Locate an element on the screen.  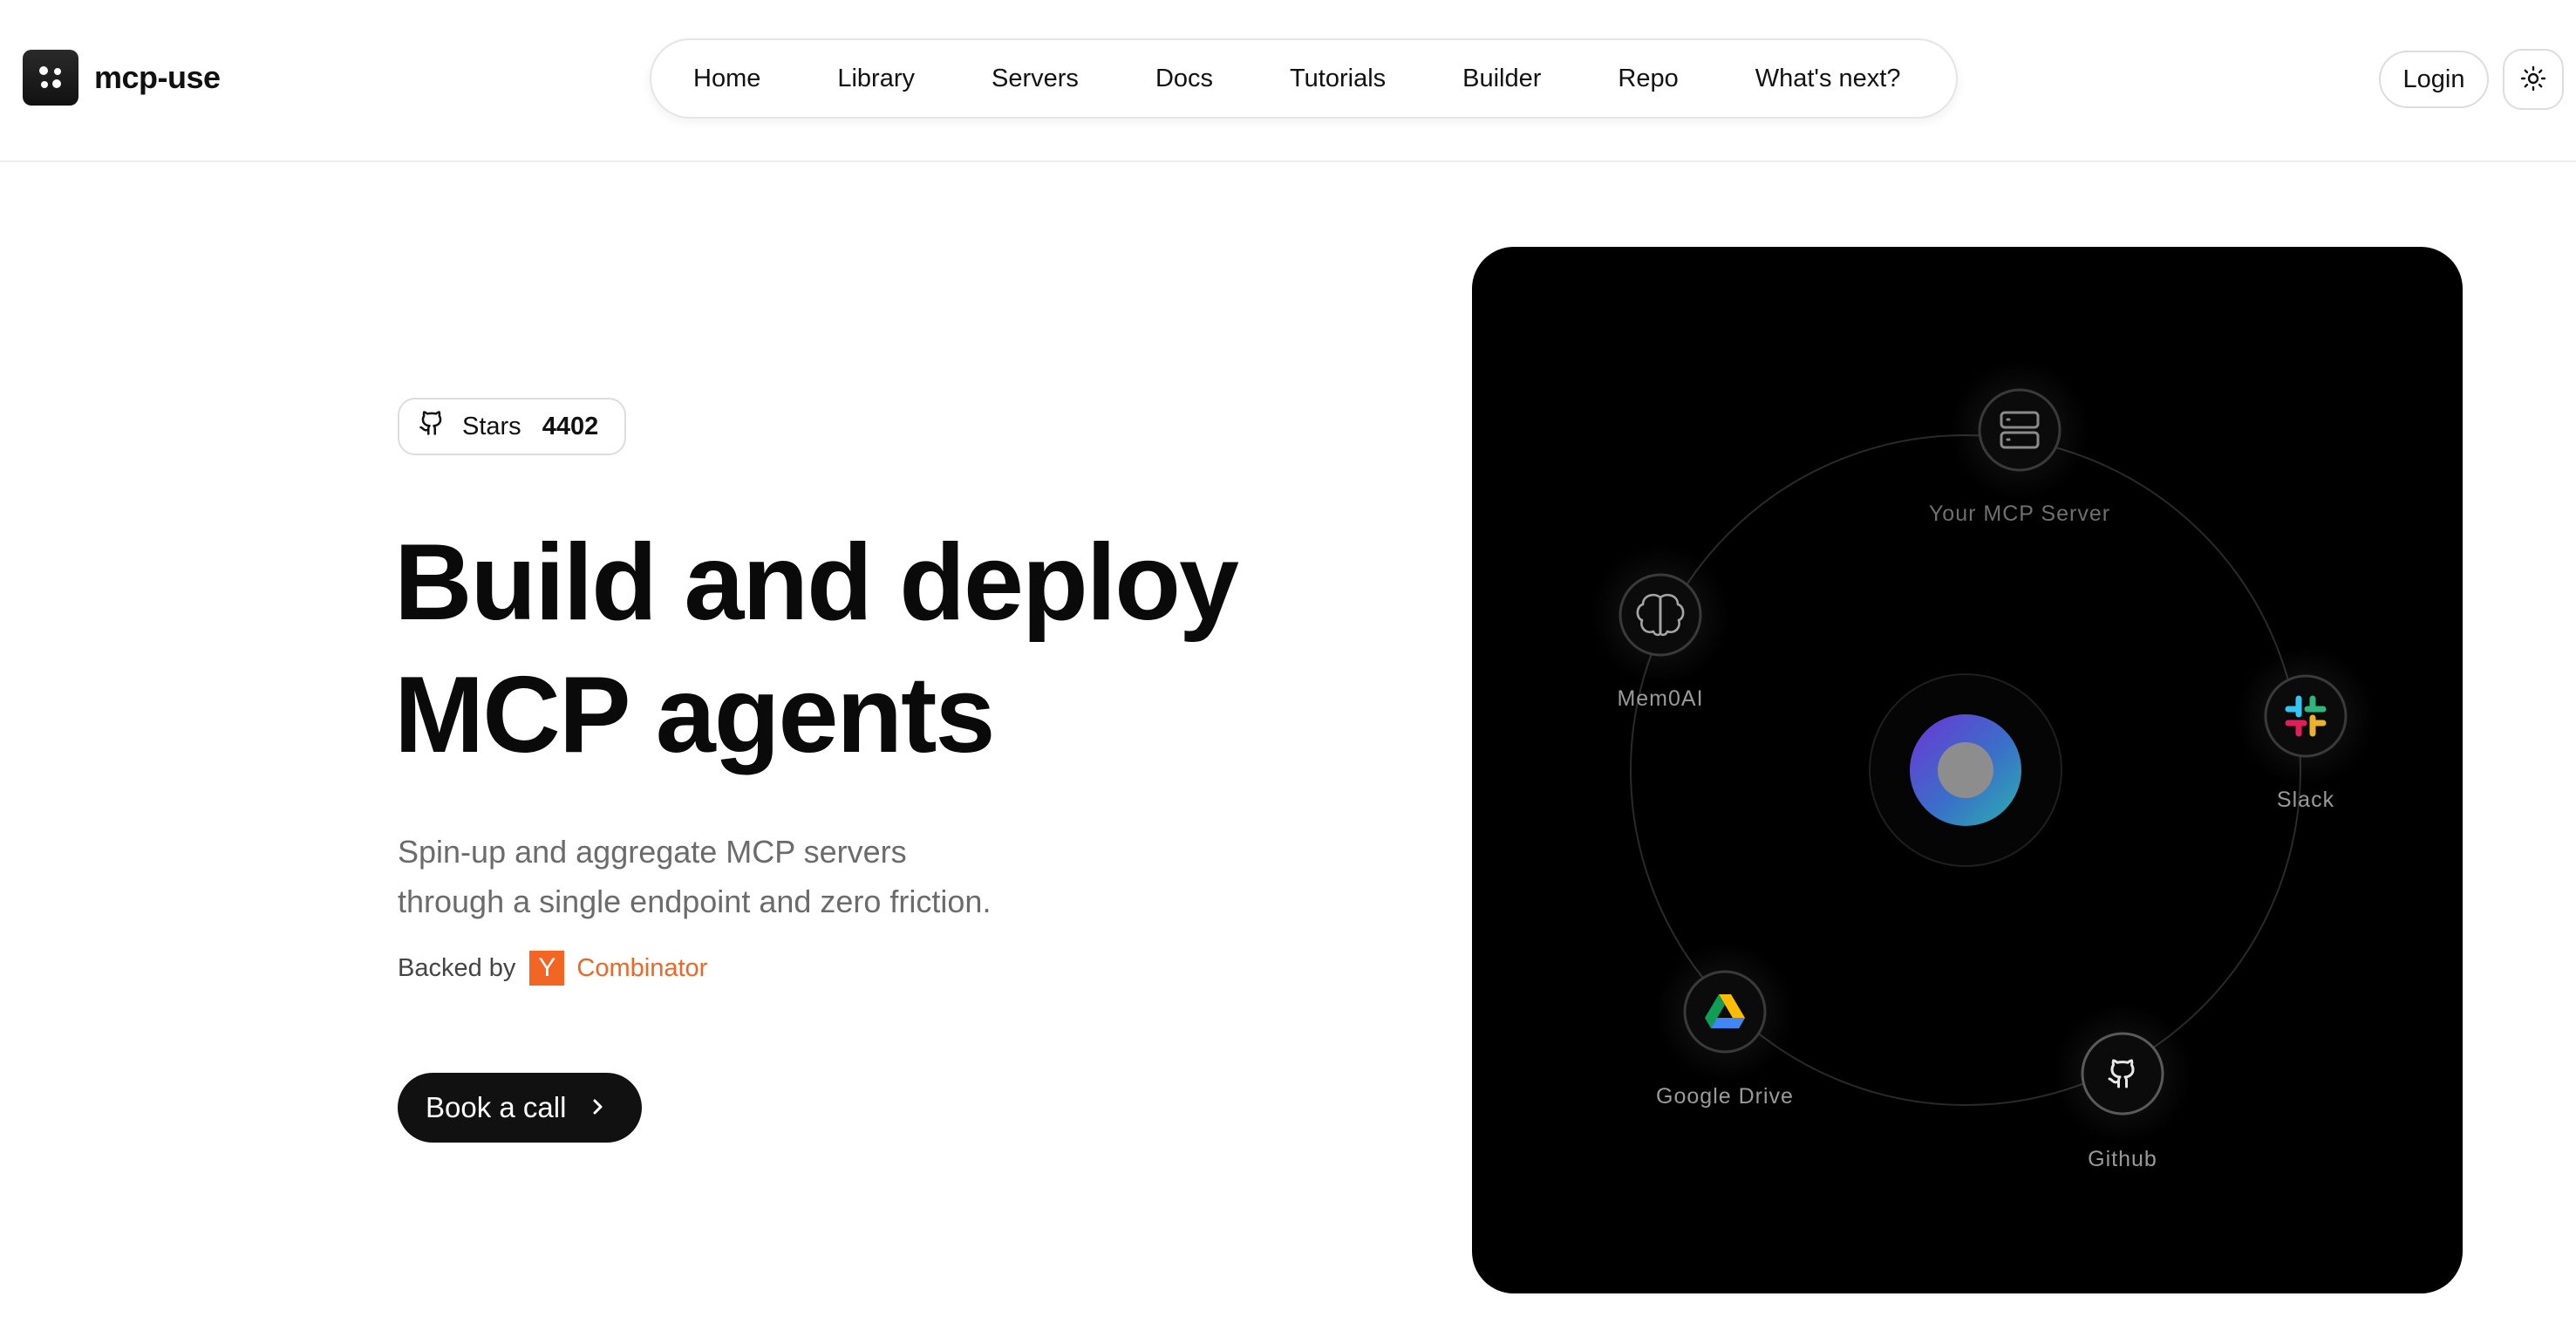
book-a-call-button: Book a call is located at coordinates (520, 1108).